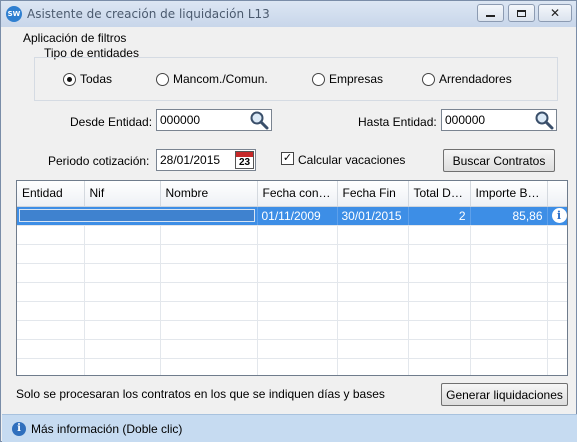  What do you see at coordinates (99, 161) in the screenshot?
I see `periodo-label: Periodo cotización:` at bounding box center [99, 161].